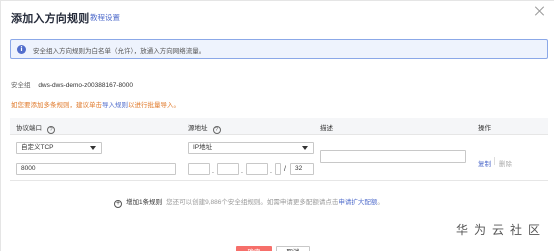 This screenshot has width=554, height=251. Describe the element at coordinates (56, 105) in the screenshot. I see `import-hint-prefix: 如您要添加多条规则，建议单击` at that location.